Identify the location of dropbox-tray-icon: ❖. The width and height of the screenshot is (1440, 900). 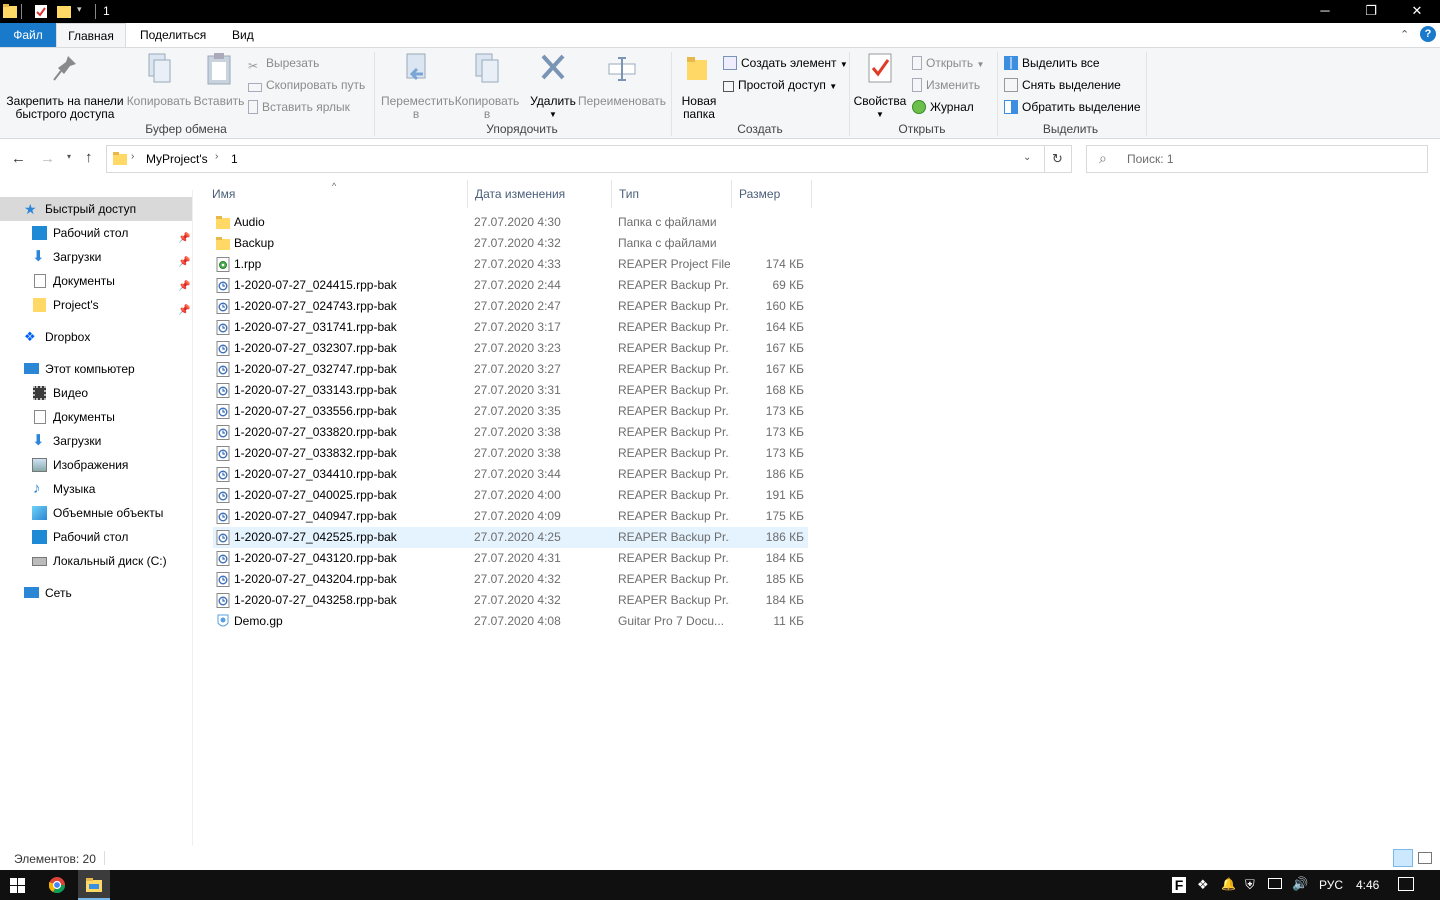
(1203, 885).